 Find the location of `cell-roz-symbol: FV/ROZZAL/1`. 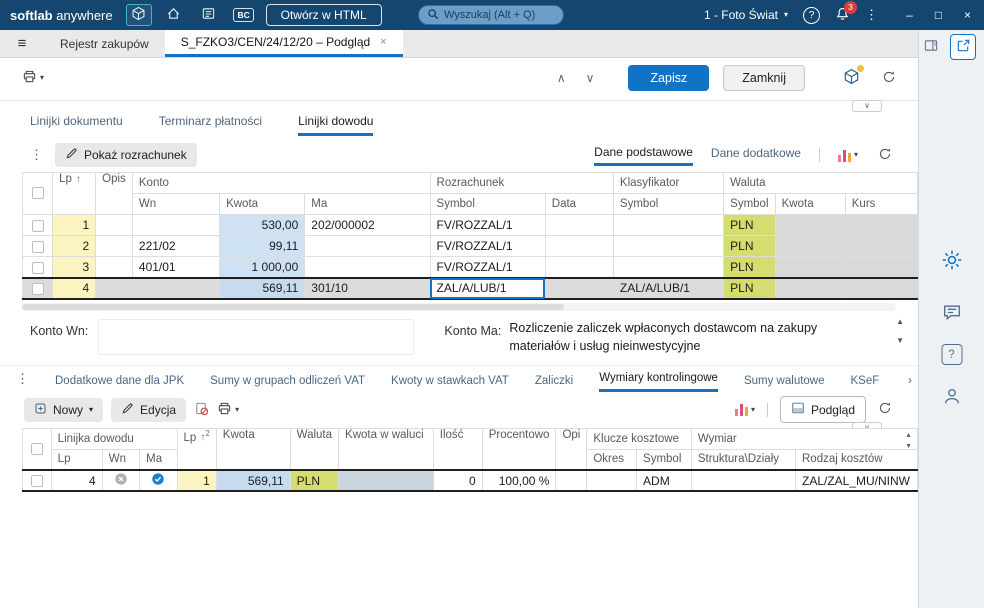

cell-roz-symbol: FV/ROZZAL/1 is located at coordinates (487, 267).